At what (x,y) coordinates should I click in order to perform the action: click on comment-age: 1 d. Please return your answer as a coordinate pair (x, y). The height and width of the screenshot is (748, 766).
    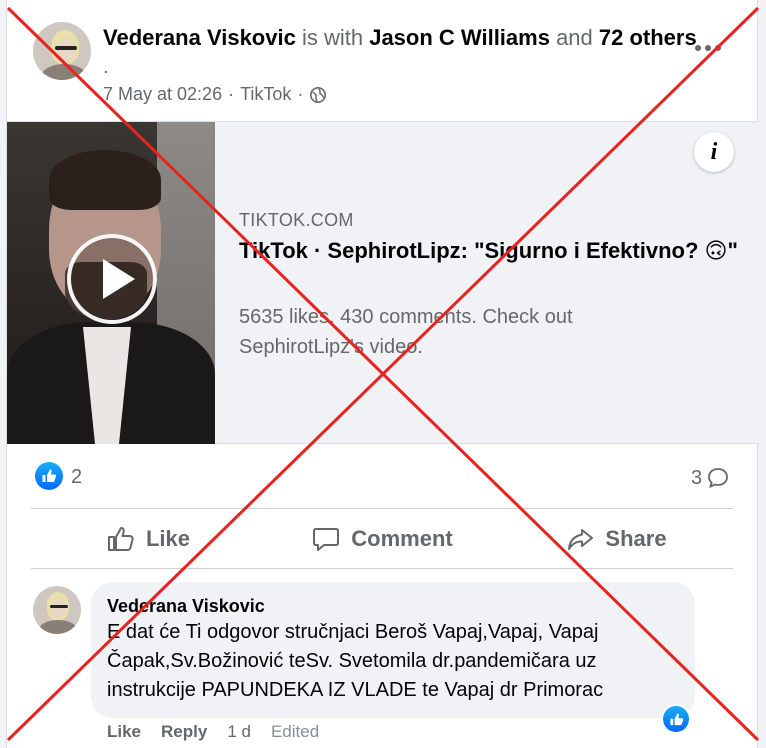
    Looking at the image, I should click on (239, 732).